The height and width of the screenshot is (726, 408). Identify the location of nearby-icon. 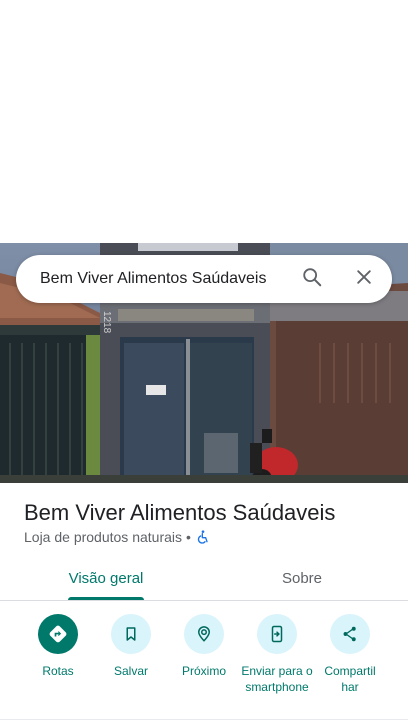
(204, 634).